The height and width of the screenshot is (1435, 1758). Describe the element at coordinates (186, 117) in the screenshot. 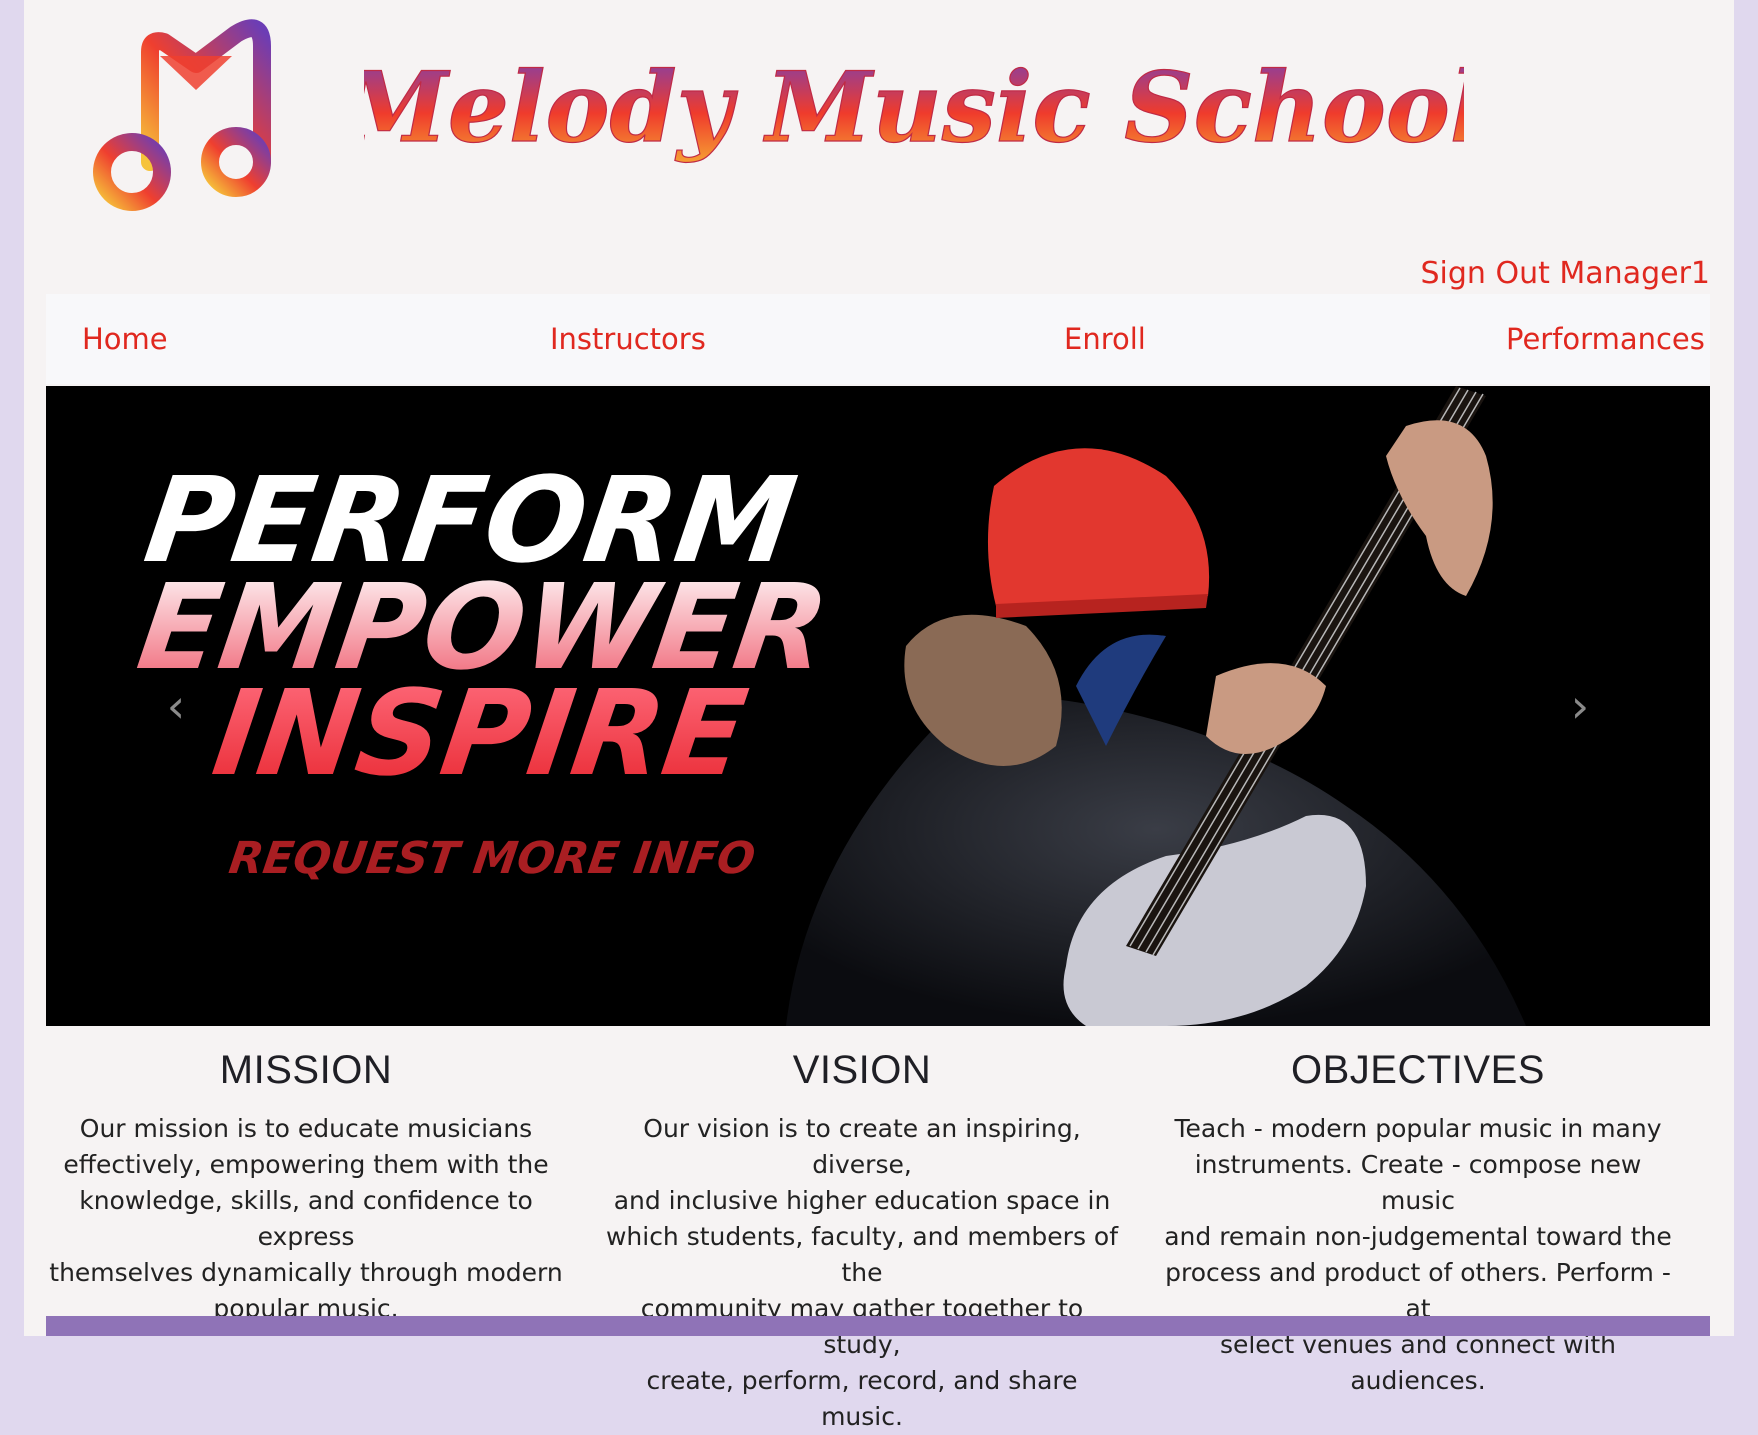

I see `music-note-logo-icon` at that location.